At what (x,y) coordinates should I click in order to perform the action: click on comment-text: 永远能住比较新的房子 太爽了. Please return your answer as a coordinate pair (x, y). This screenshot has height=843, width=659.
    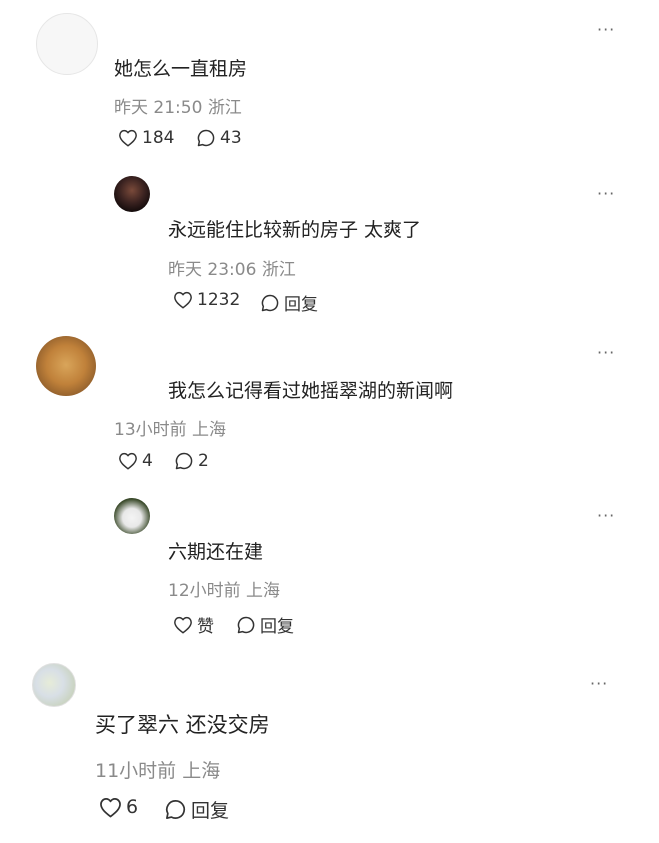
    Looking at the image, I should click on (295, 230).